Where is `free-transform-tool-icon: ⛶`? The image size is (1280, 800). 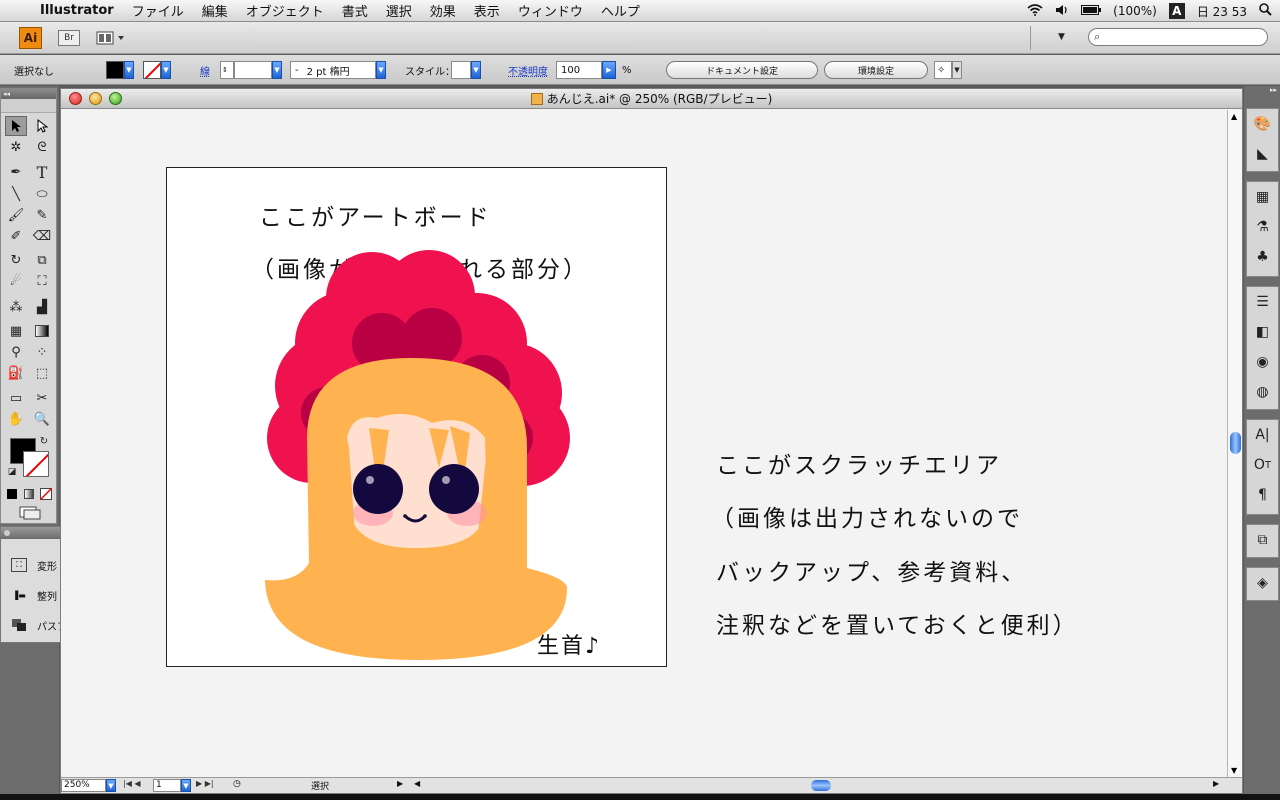 free-transform-tool-icon: ⛶ is located at coordinates (42, 281).